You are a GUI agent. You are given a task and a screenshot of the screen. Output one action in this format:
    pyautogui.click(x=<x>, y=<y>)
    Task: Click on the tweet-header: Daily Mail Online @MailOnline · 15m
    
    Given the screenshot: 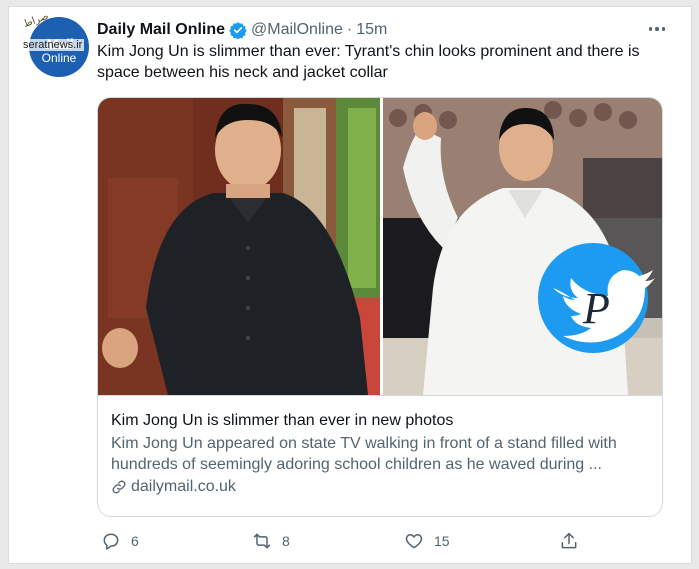 What is the action you would take?
    pyautogui.click(x=242, y=30)
    